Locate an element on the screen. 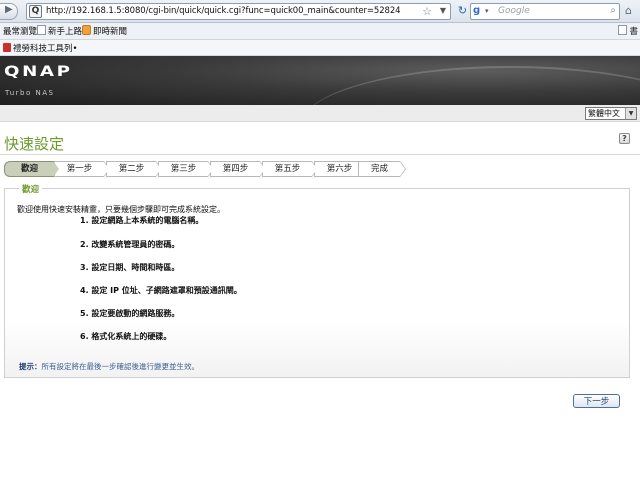 The height and width of the screenshot is (480, 640). step-5: 第五步 is located at coordinates (290, 169).